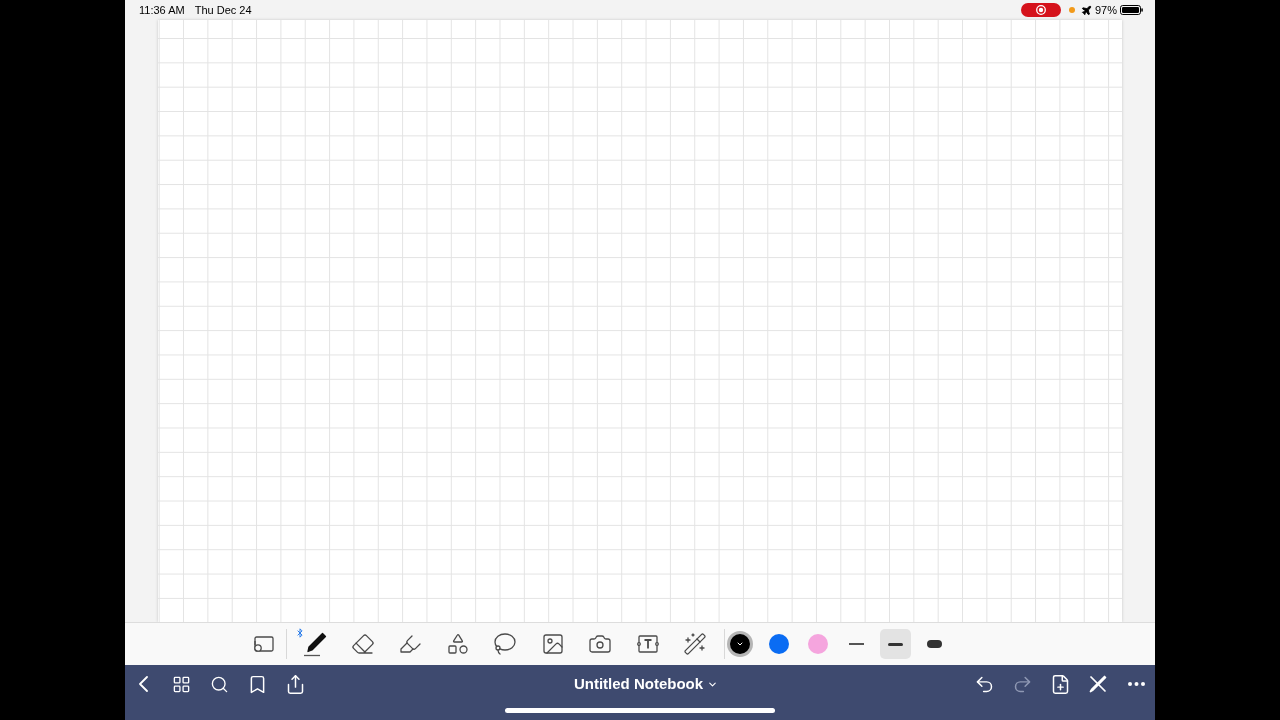  Describe the element at coordinates (162, 10) in the screenshot. I see `status-time: 11:36 AM` at that location.